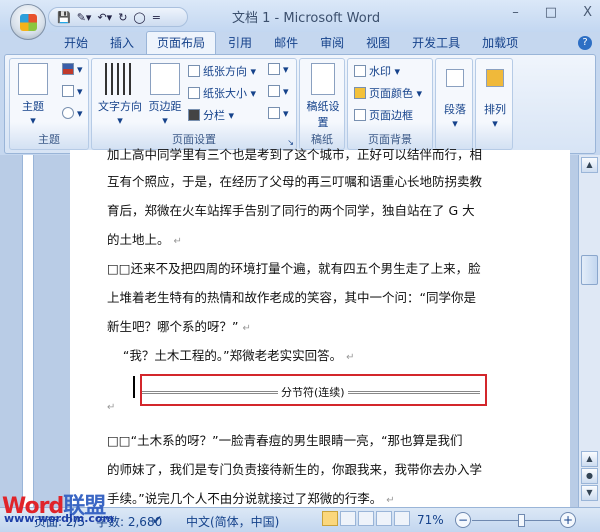 Image resolution: width=600 pixels, height=532 pixels. I want to click on paragraph-button: 段落 ▾, so click(455, 96).